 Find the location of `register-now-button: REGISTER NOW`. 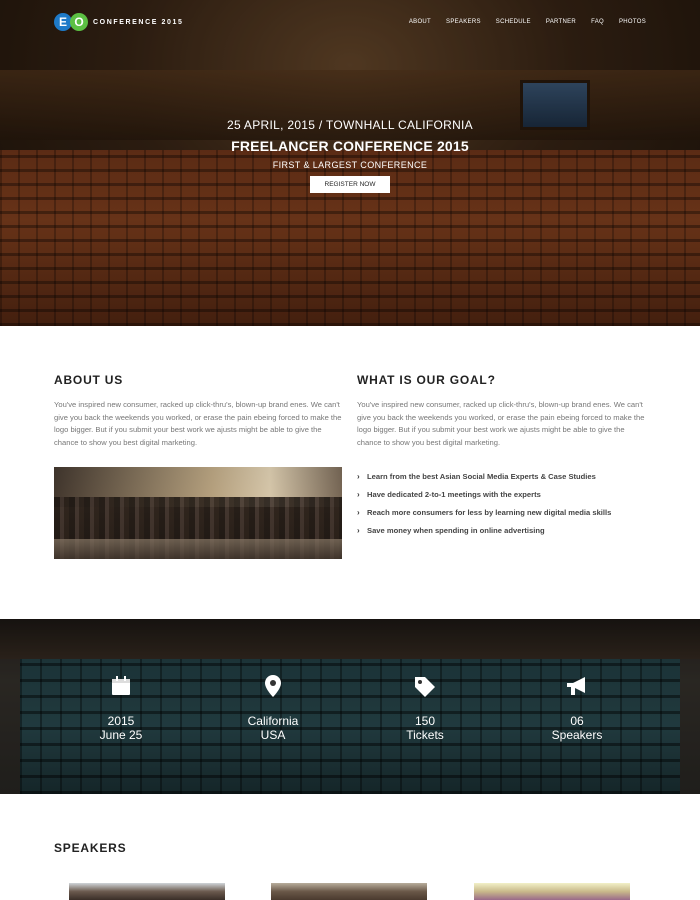

register-now-button: REGISTER NOW is located at coordinates (350, 184).